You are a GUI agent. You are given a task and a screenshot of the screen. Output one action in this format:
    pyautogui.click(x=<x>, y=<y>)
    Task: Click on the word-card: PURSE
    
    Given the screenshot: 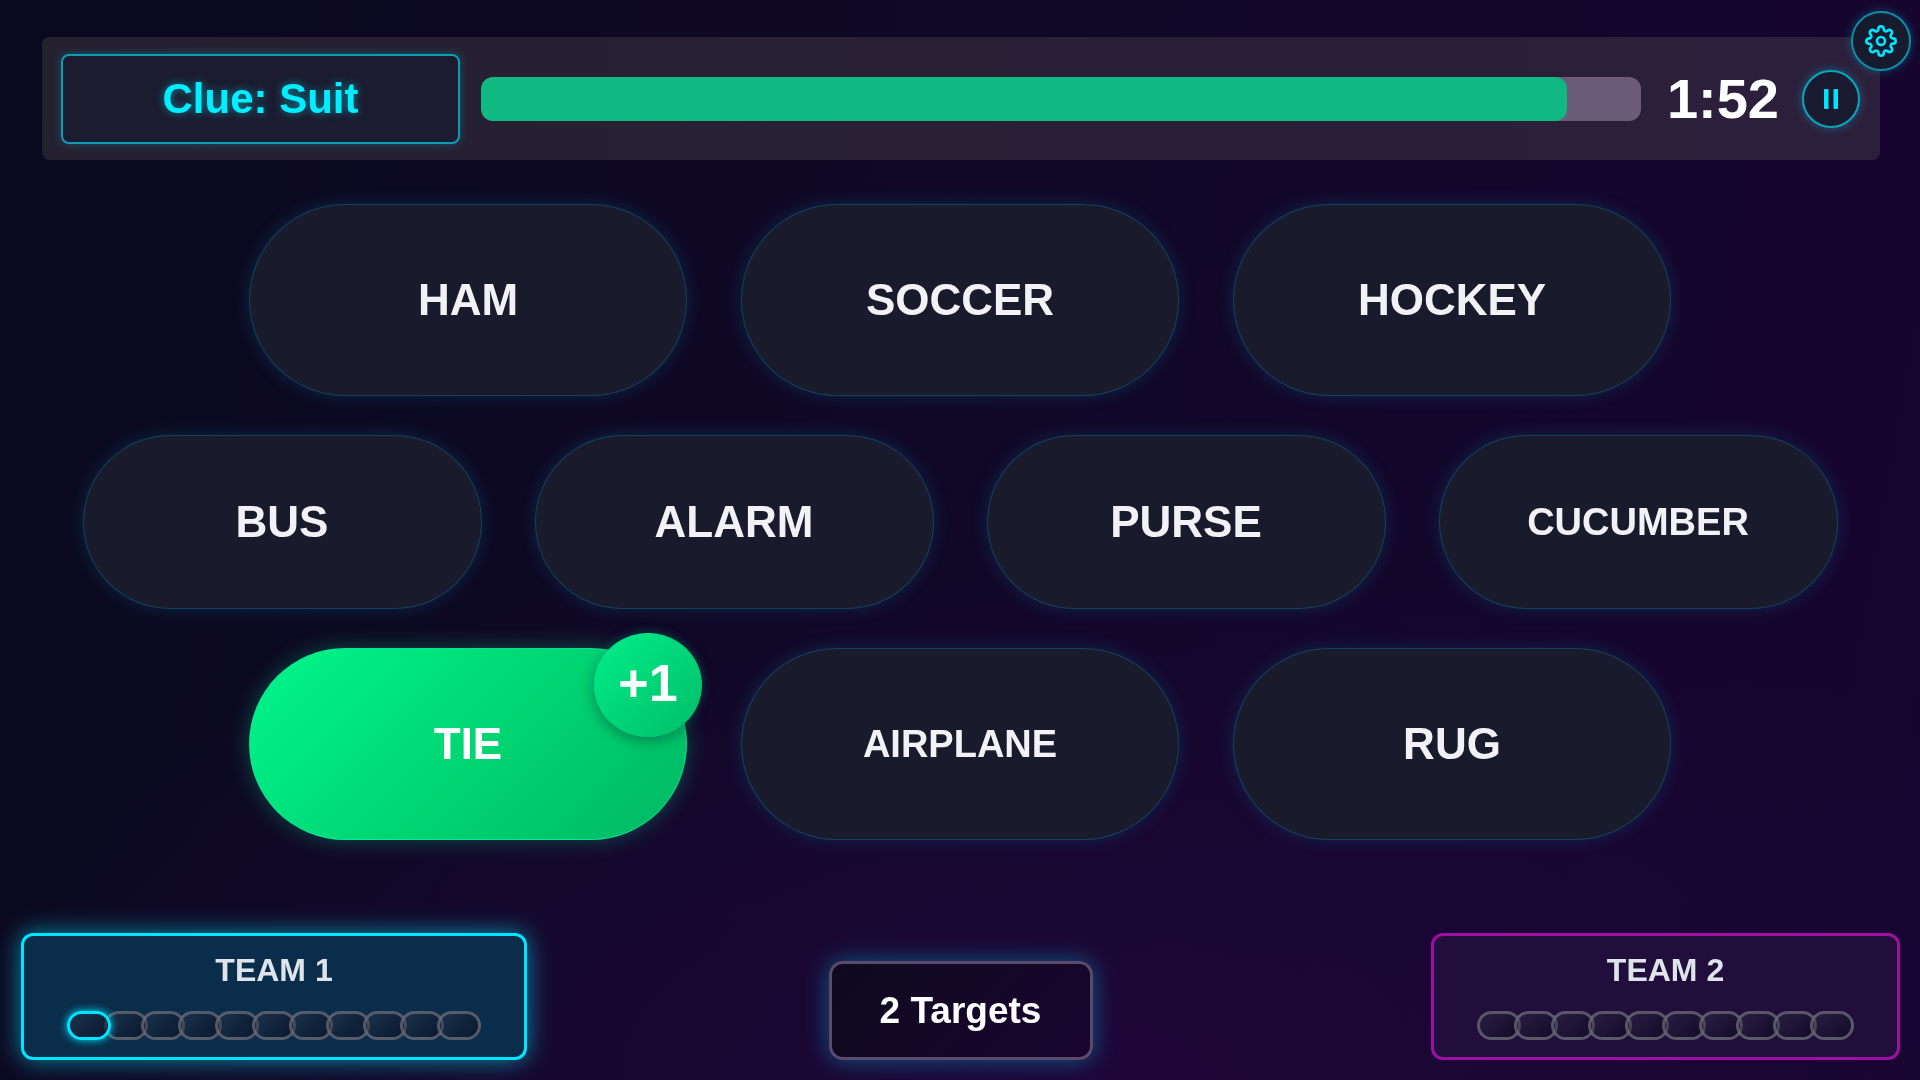 What is the action you would take?
    pyautogui.click(x=1186, y=522)
    